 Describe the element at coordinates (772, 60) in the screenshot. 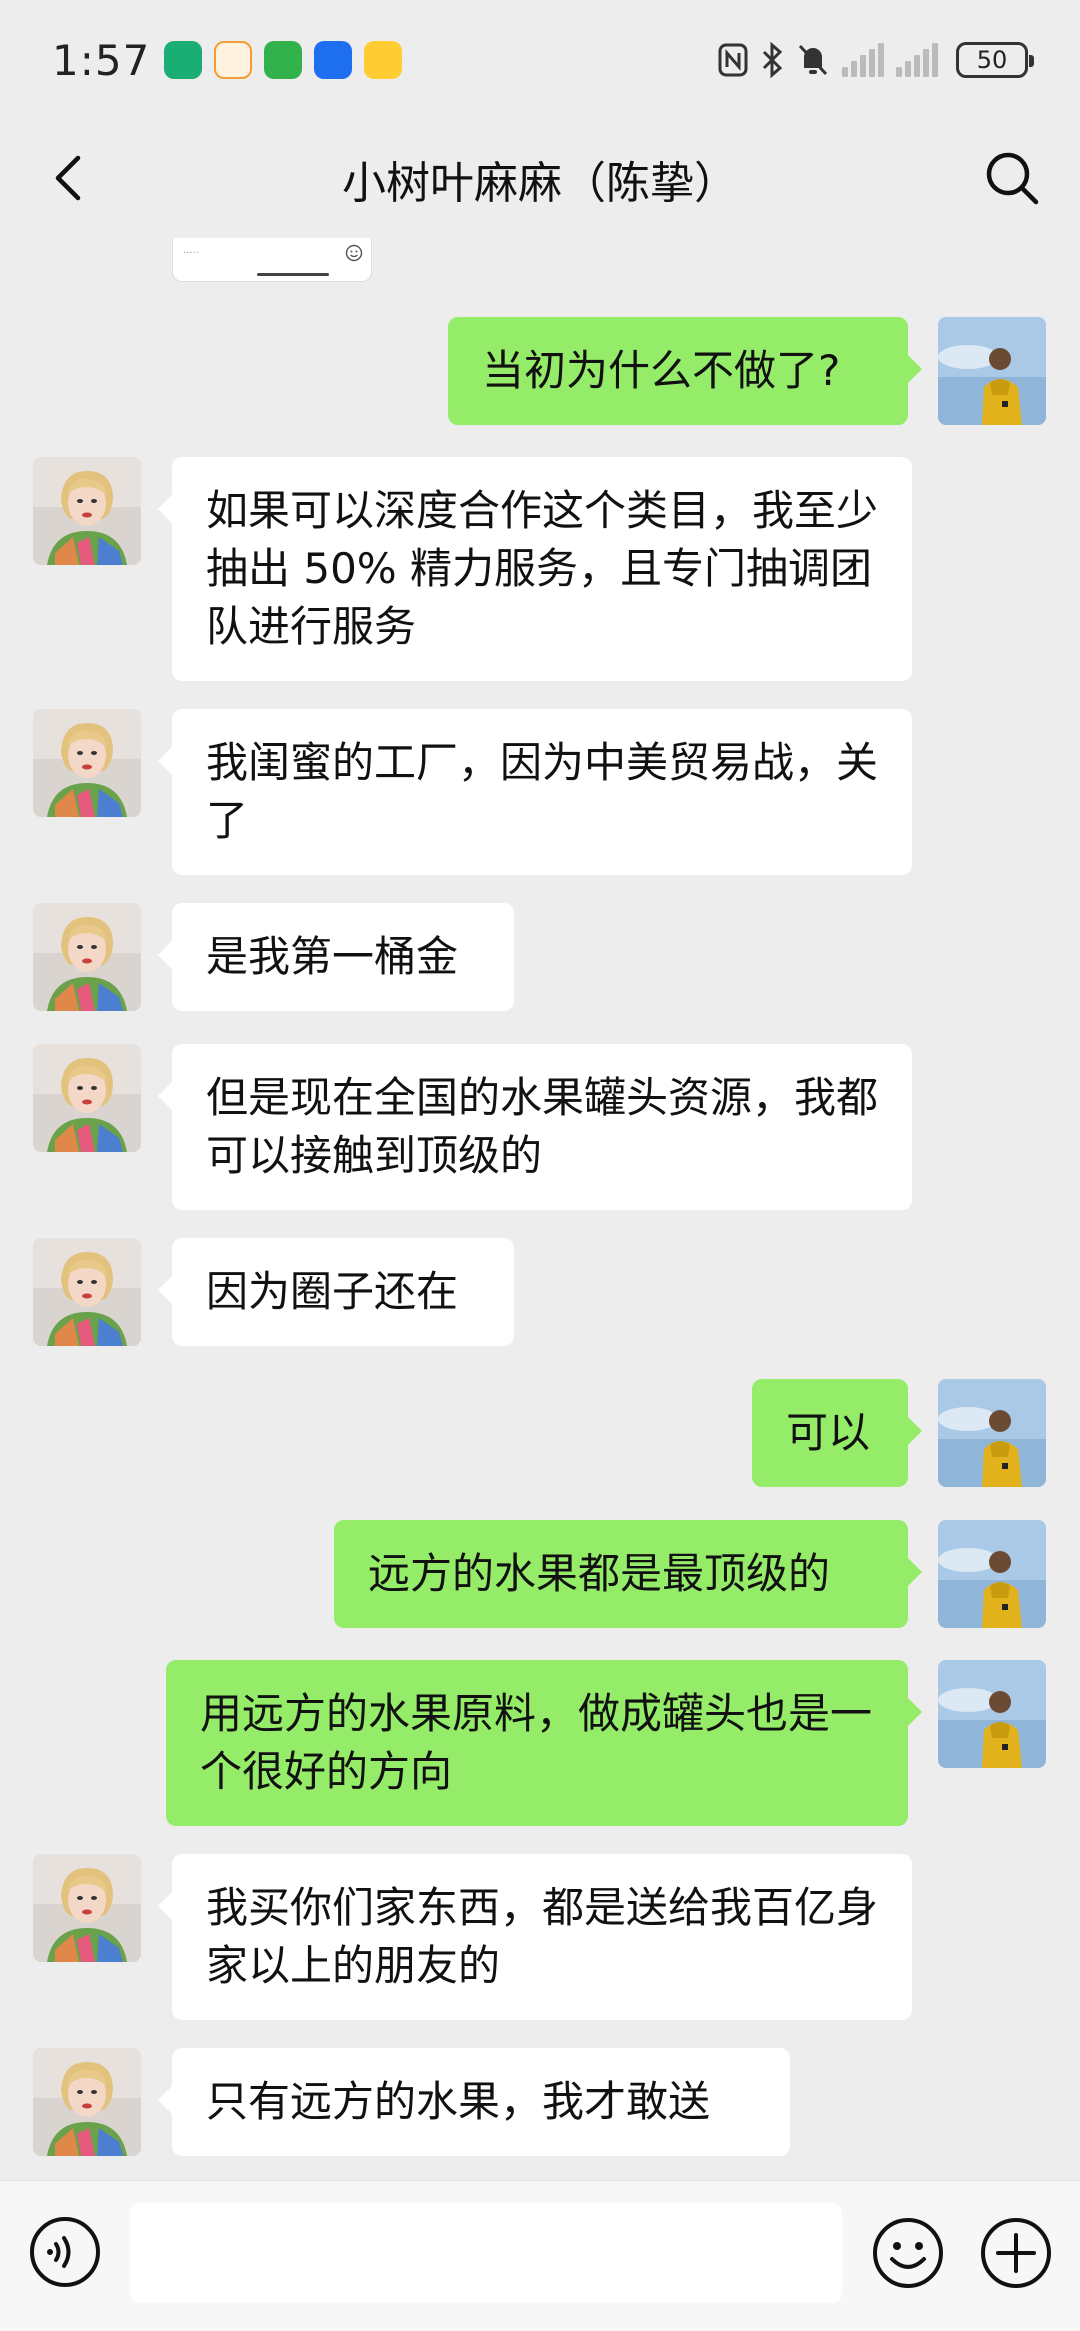

I see `bluetooth-icon` at that location.